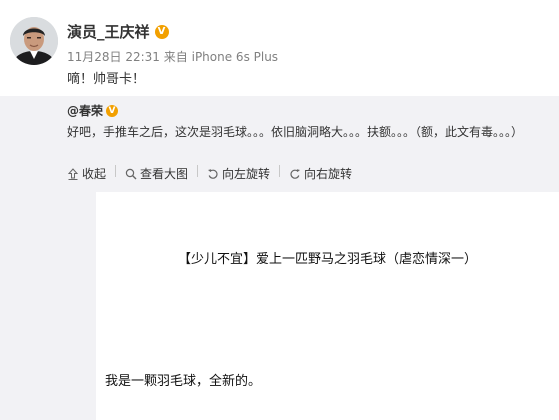 This screenshot has height=420, width=559. I want to click on post-time: 11月28日 22:31, so click(113, 57).